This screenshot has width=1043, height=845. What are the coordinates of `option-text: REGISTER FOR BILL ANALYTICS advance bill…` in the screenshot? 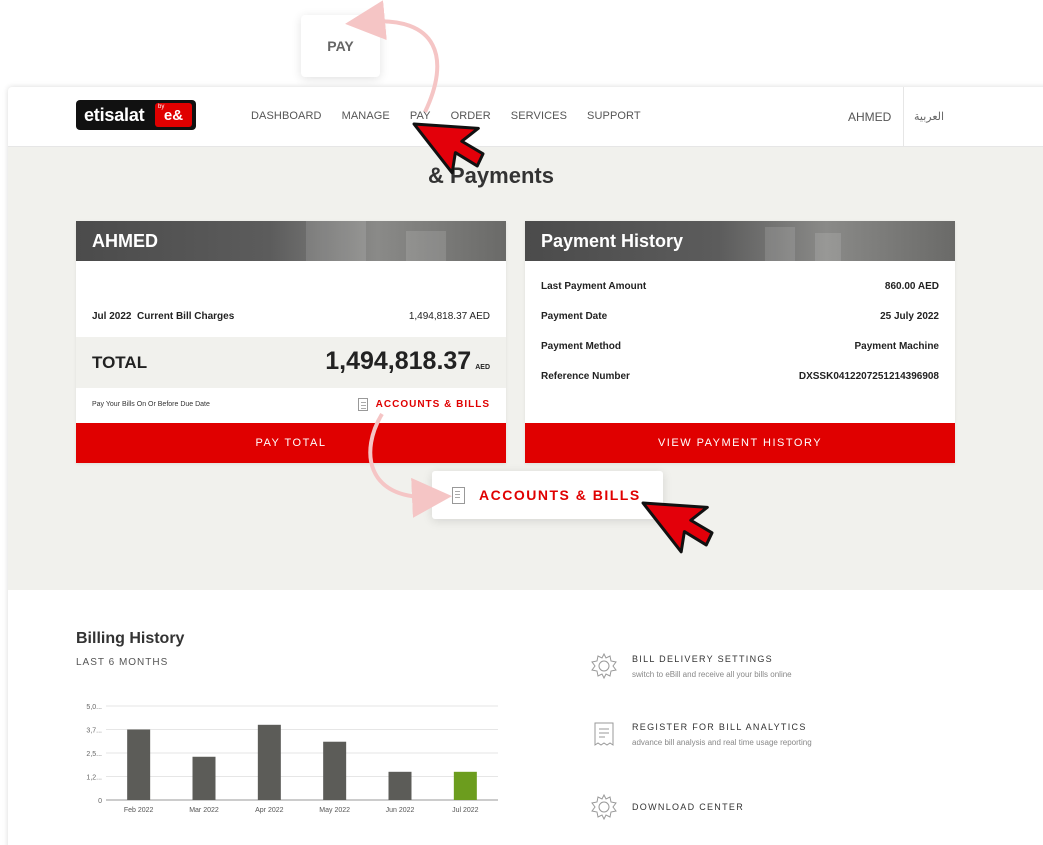 It's located at (722, 734).